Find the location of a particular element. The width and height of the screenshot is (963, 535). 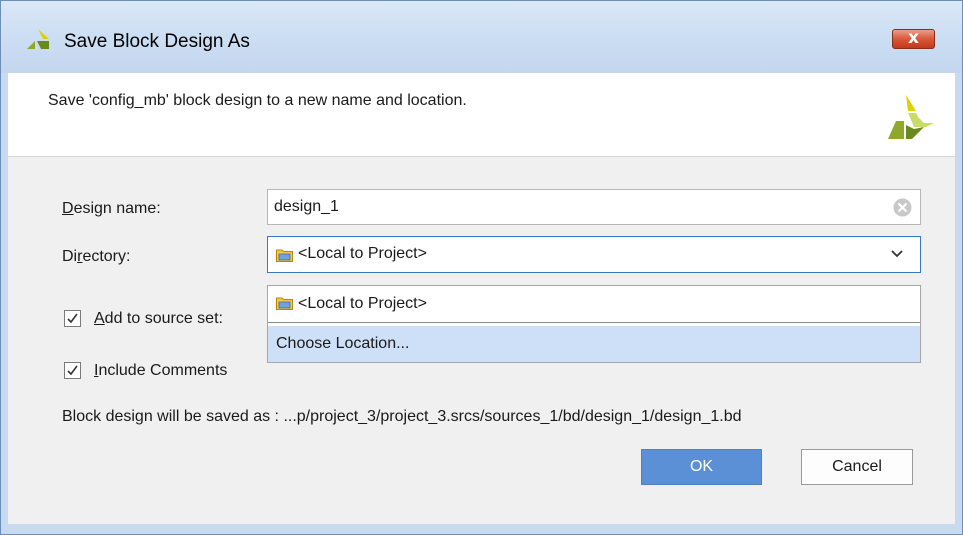

close-button: x is located at coordinates (913, 38).